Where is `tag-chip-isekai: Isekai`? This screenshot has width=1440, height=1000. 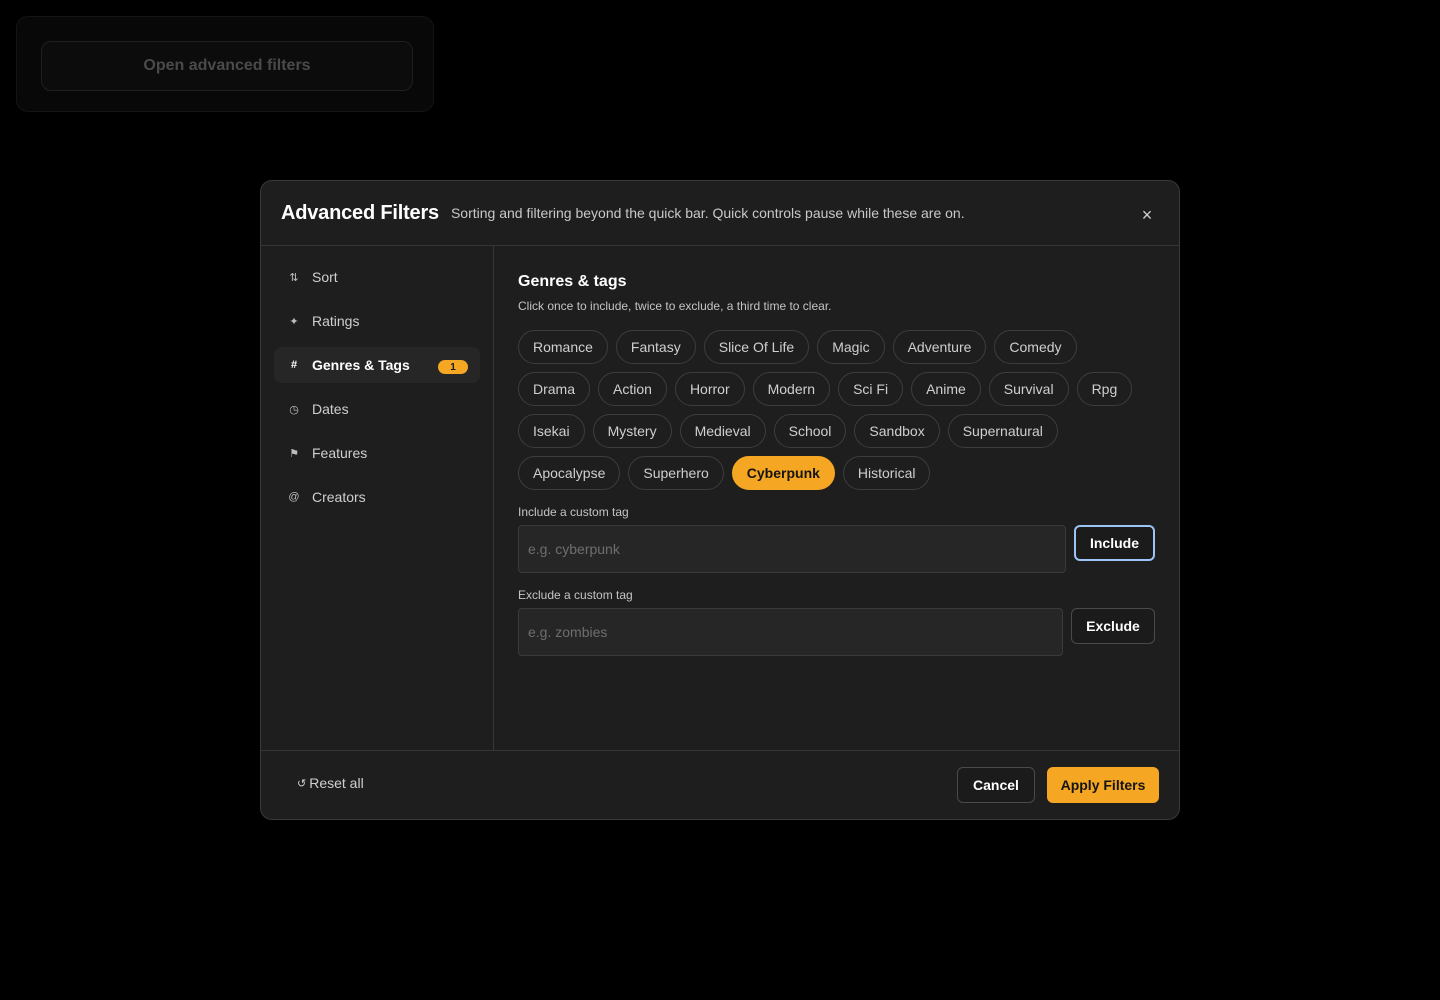 tag-chip-isekai: Isekai is located at coordinates (551, 431).